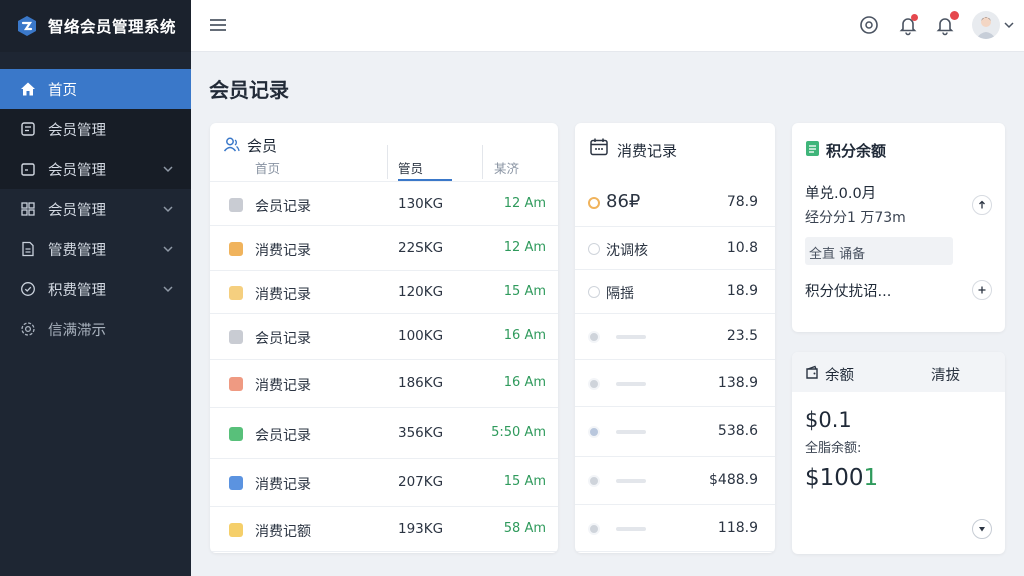 Image resolution: width=1024 pixels, height=576 pixels. What do you see at coordinates (982, 205) in the screenshot?
I see `points-expand-button` at bounding box center [982, 205].